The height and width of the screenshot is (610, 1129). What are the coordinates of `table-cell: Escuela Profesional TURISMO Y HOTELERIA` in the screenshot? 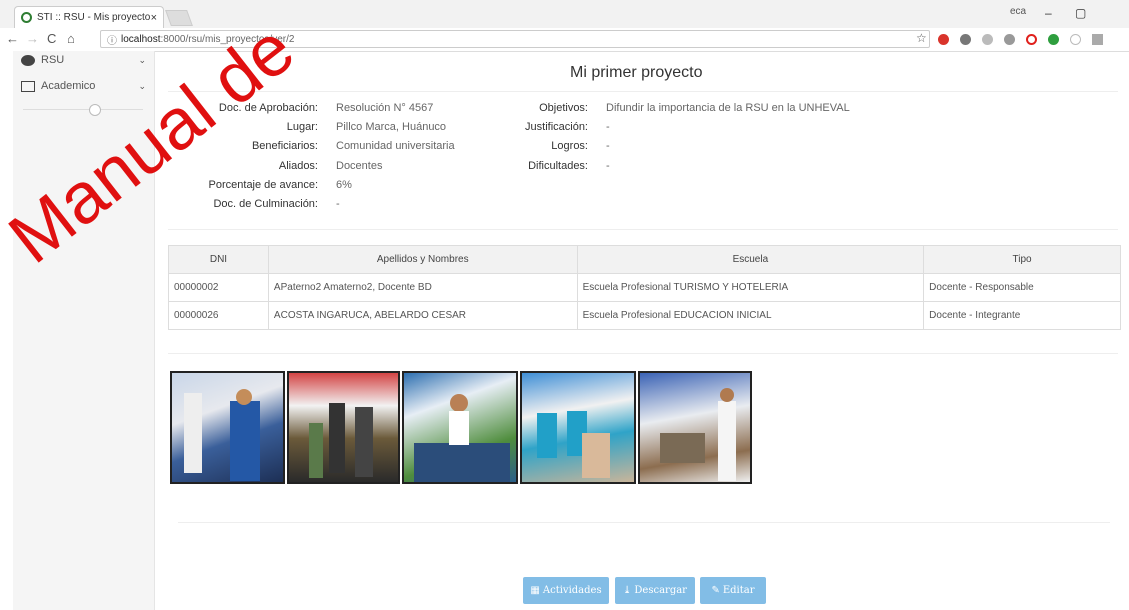 It's located at (750, 287).